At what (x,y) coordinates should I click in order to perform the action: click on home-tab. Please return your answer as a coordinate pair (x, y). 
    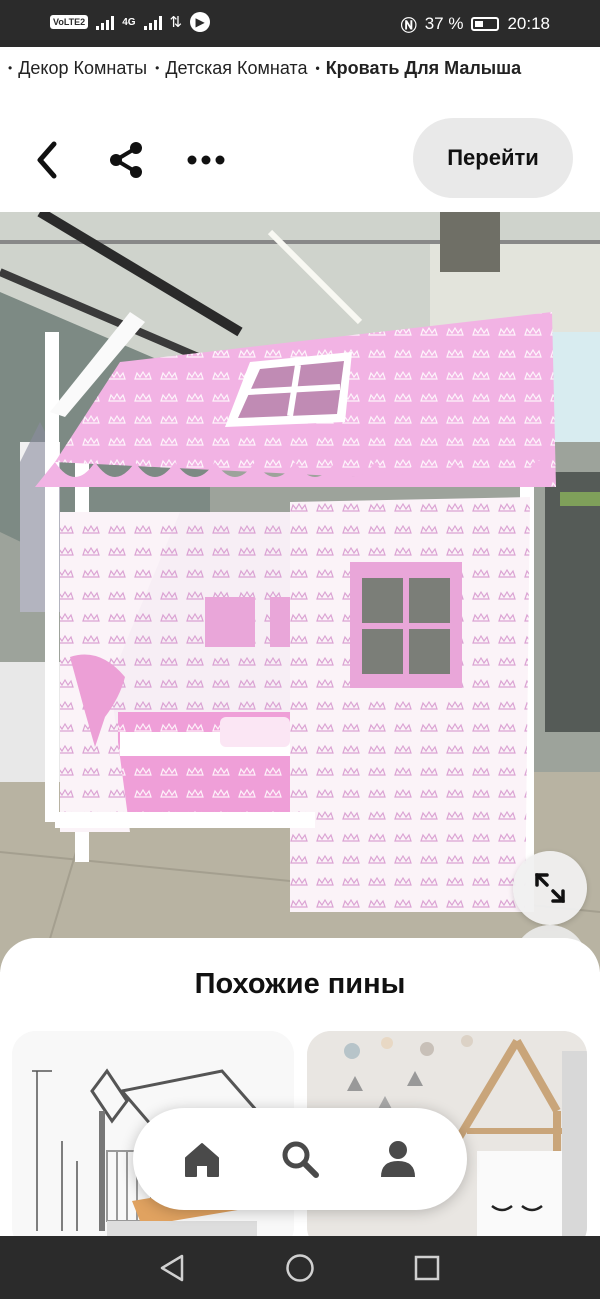
    Looking at the image, I should click on (202, 1159).